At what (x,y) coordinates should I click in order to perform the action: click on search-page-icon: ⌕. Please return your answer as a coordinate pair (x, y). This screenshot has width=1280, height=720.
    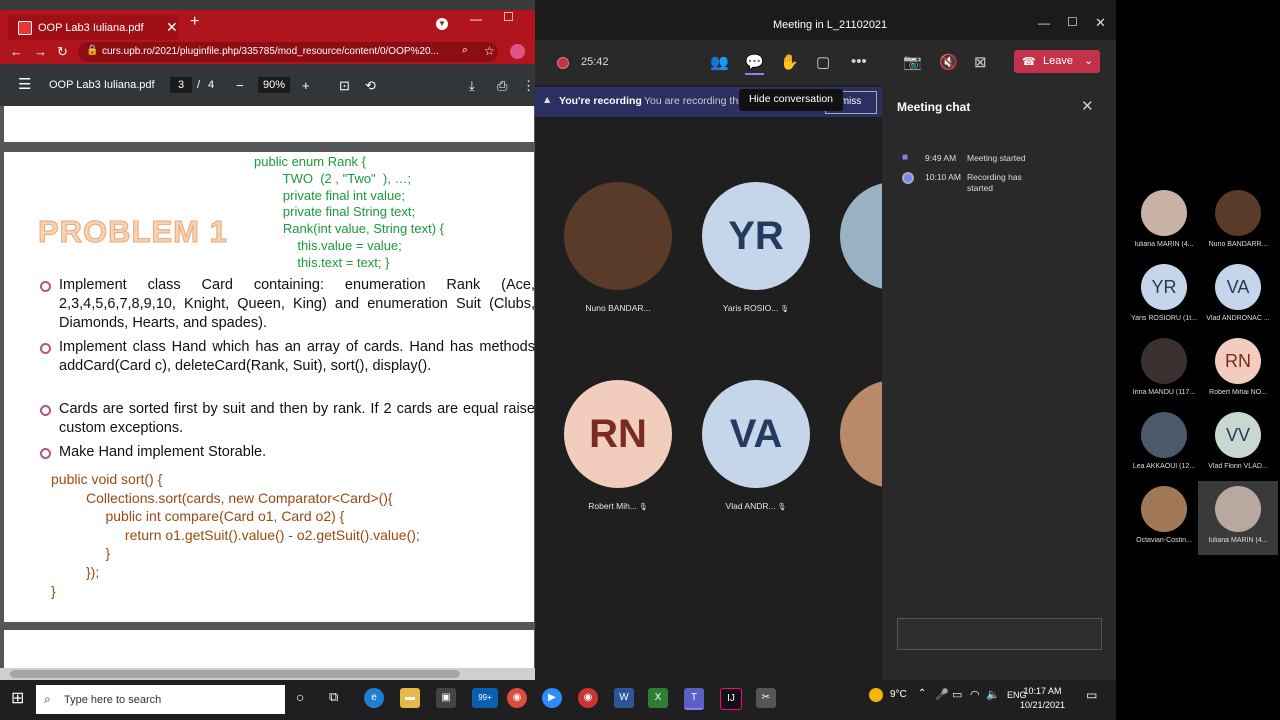
    Looking at the image, I should click on (465, 50).